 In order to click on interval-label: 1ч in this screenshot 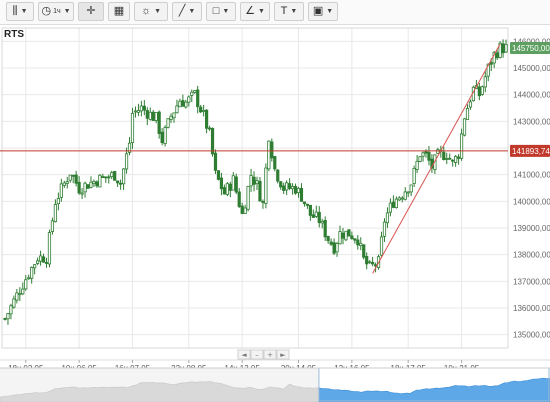, I will do `click(57, 11)`.